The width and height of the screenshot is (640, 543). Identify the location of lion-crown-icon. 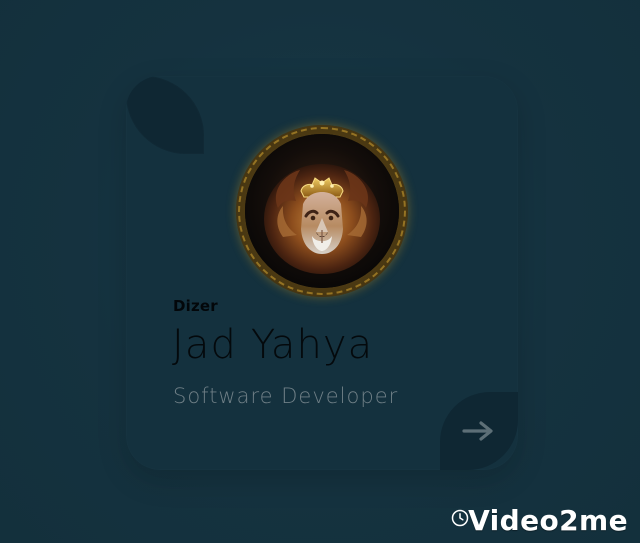
(322, 211).